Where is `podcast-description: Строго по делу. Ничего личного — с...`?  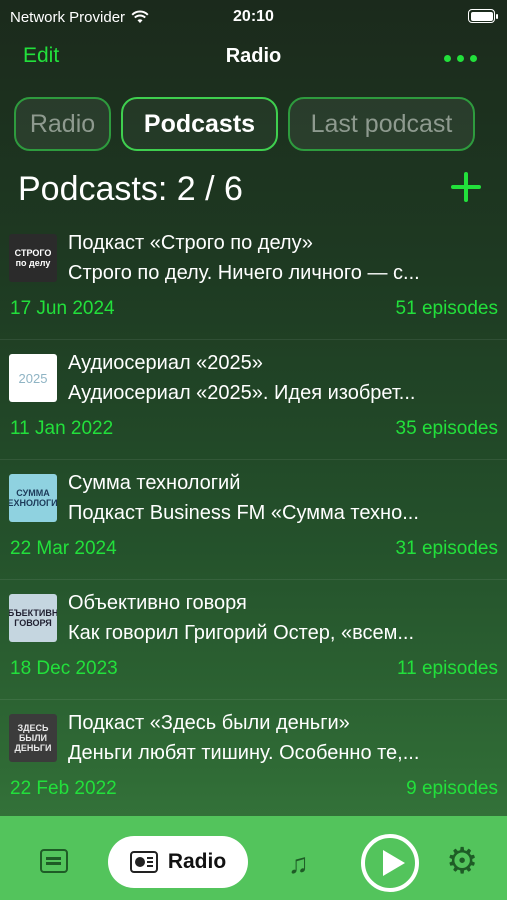 podcast-description: Строго по делу. Ничего личного — с... is located at coordinates (244, 273).